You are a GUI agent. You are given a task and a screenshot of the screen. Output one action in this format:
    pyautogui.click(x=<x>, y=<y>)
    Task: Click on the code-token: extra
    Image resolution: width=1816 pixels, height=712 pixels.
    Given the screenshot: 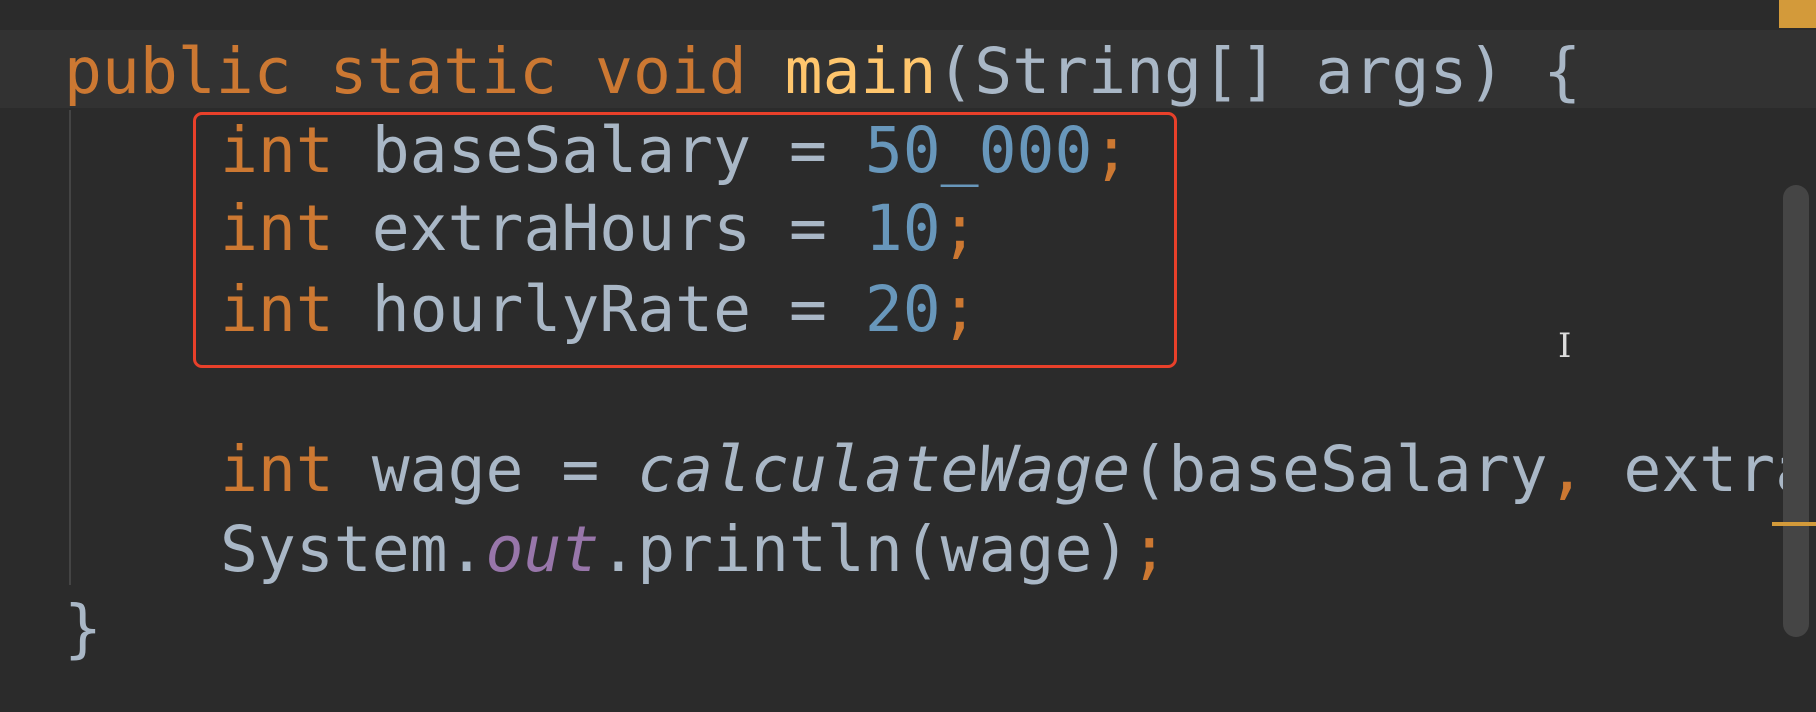 What is the action you would take?
    pyautogui.click(x=1699, y=469)
    